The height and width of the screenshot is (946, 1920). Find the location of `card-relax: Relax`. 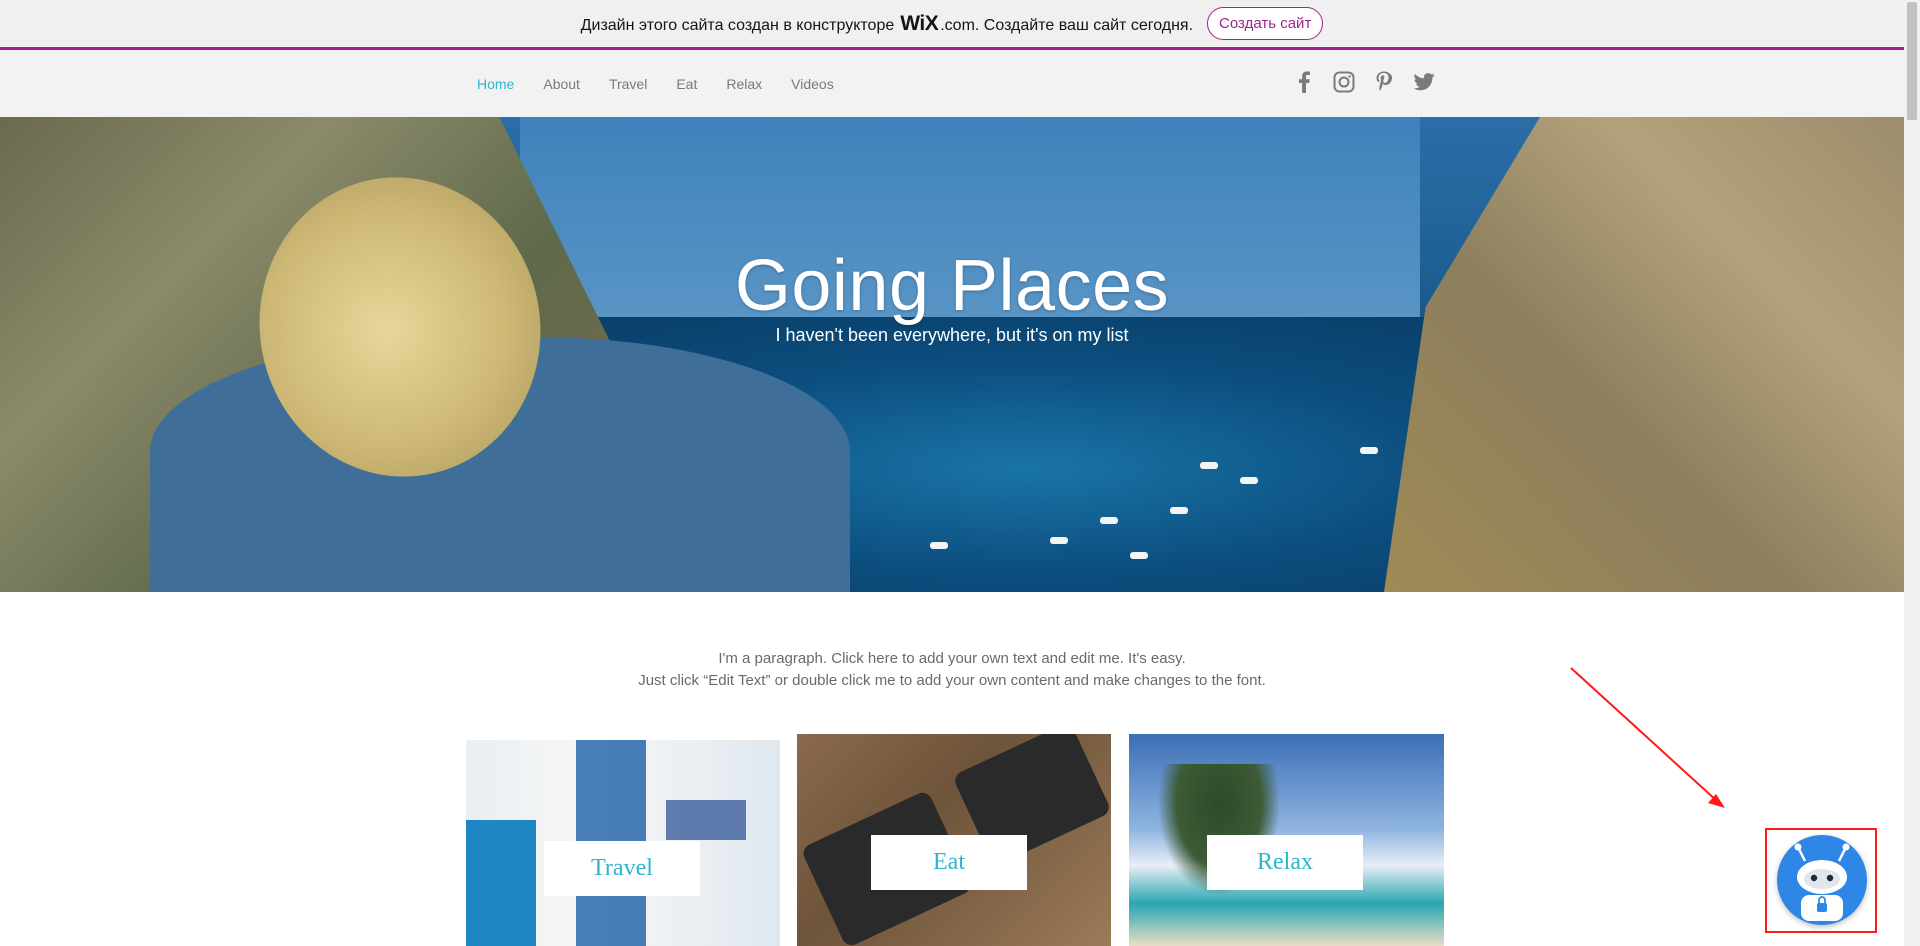

card-relax: Relax is located at coordinates (1286, 840).